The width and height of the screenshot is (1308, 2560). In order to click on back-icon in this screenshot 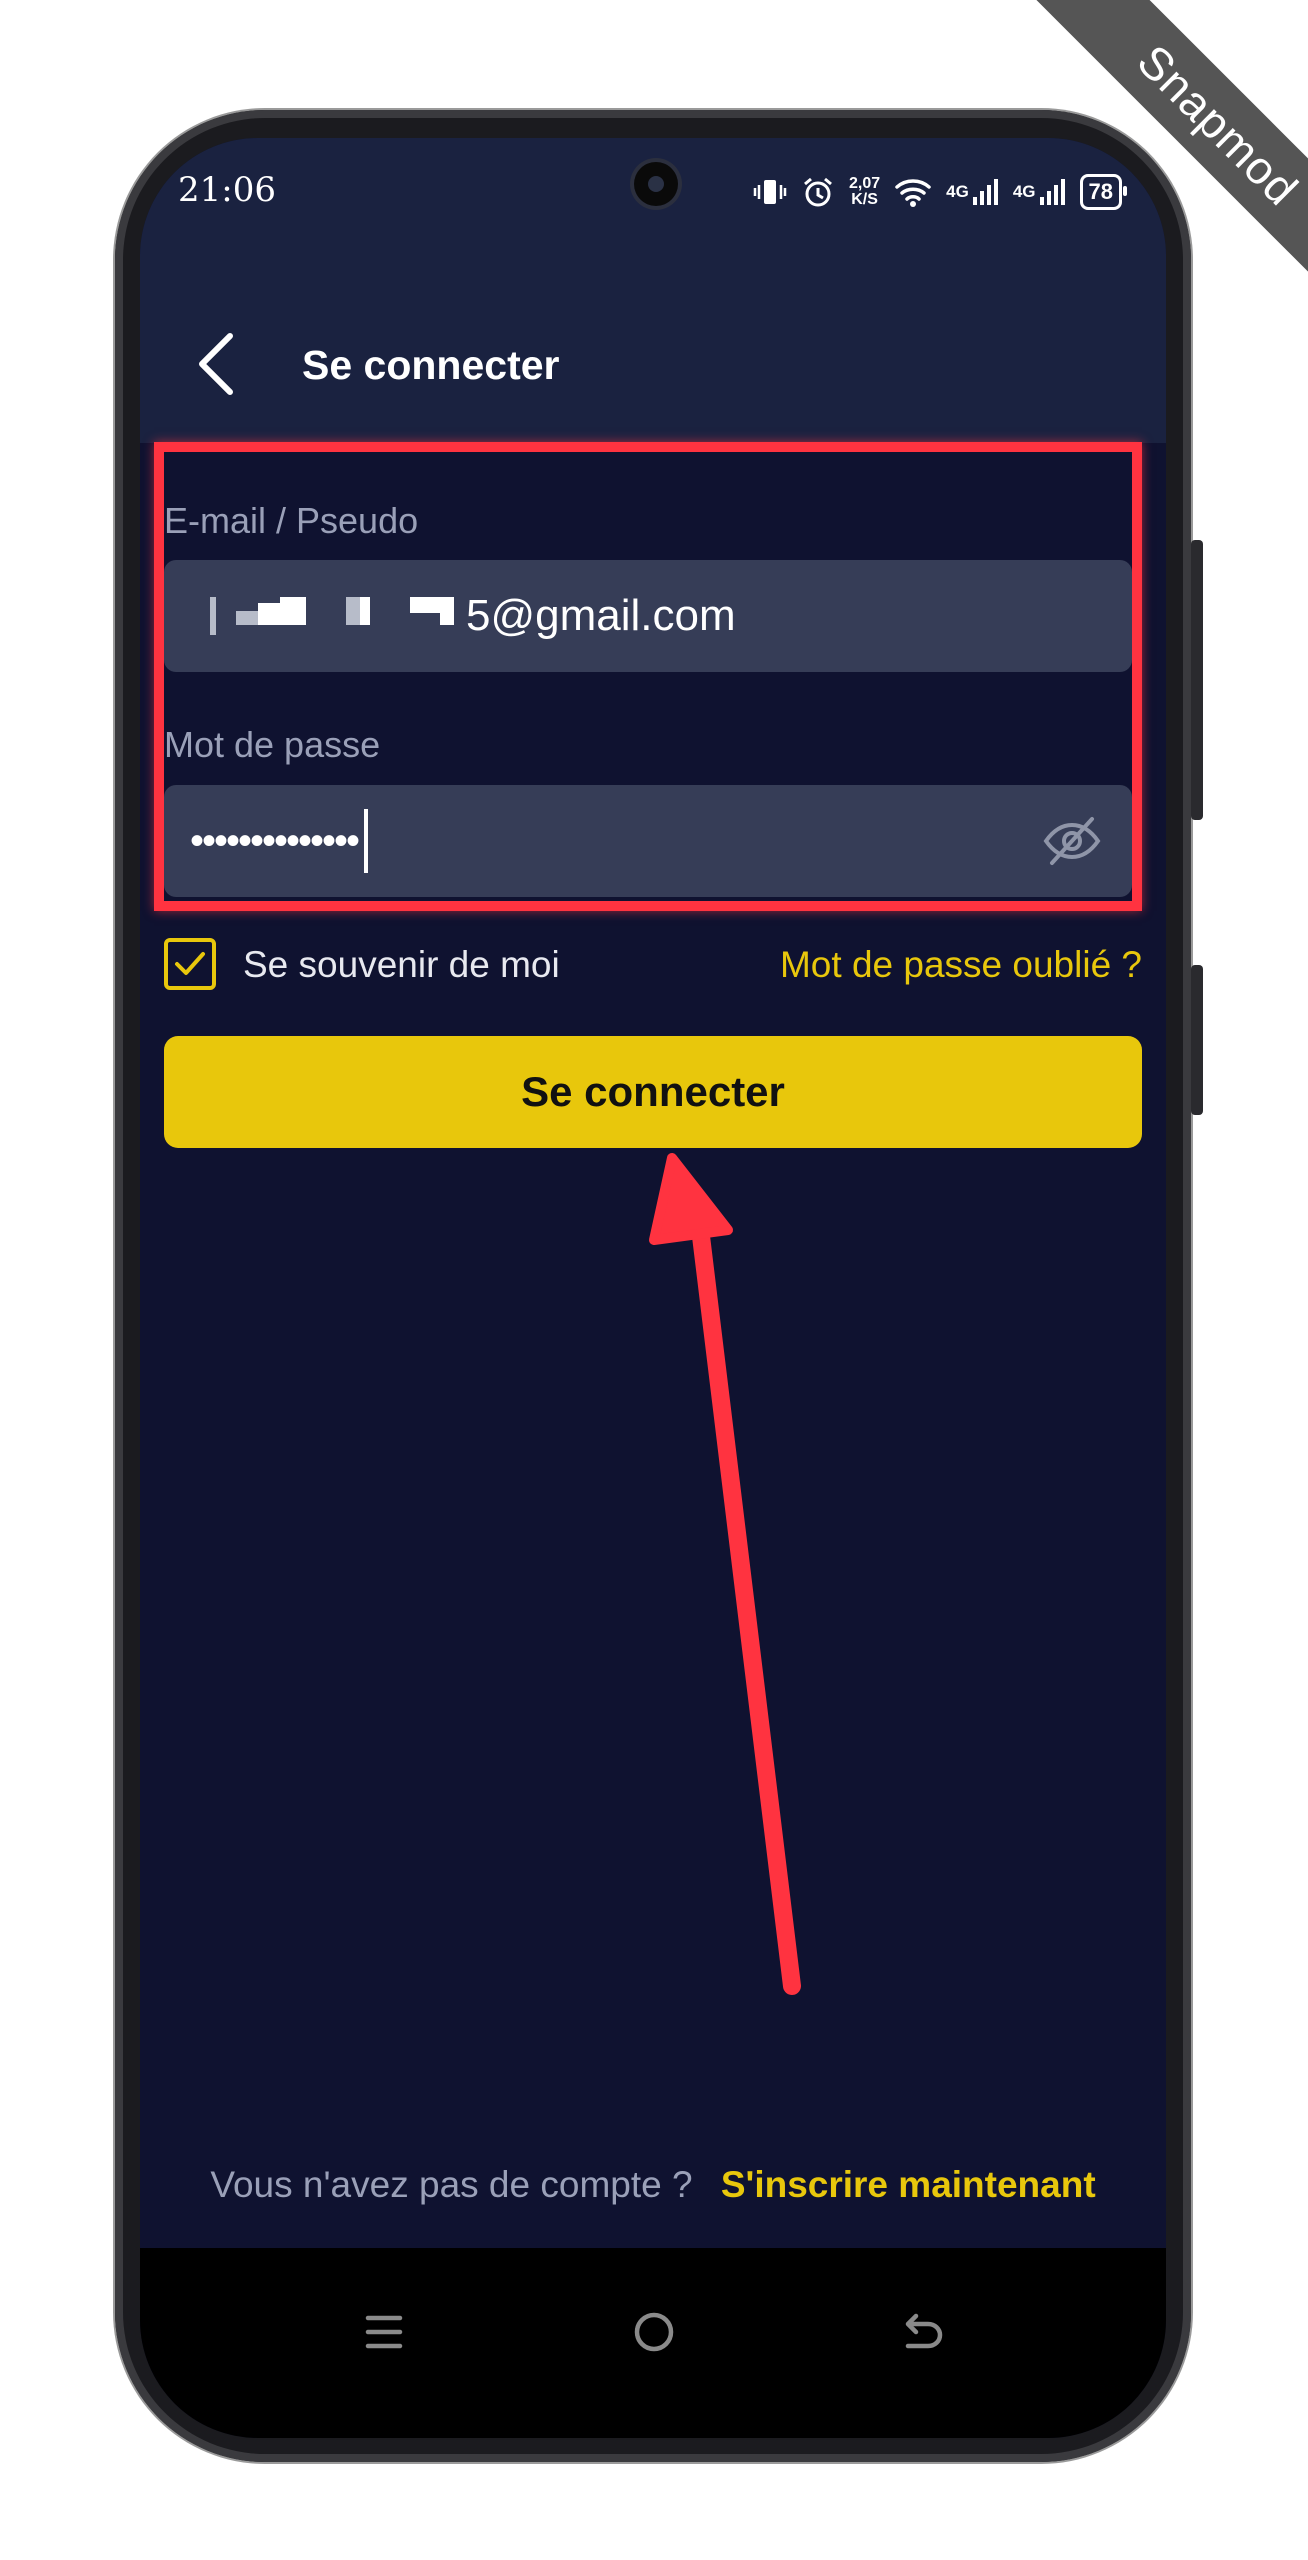, I will do `click(922, 2332)`.